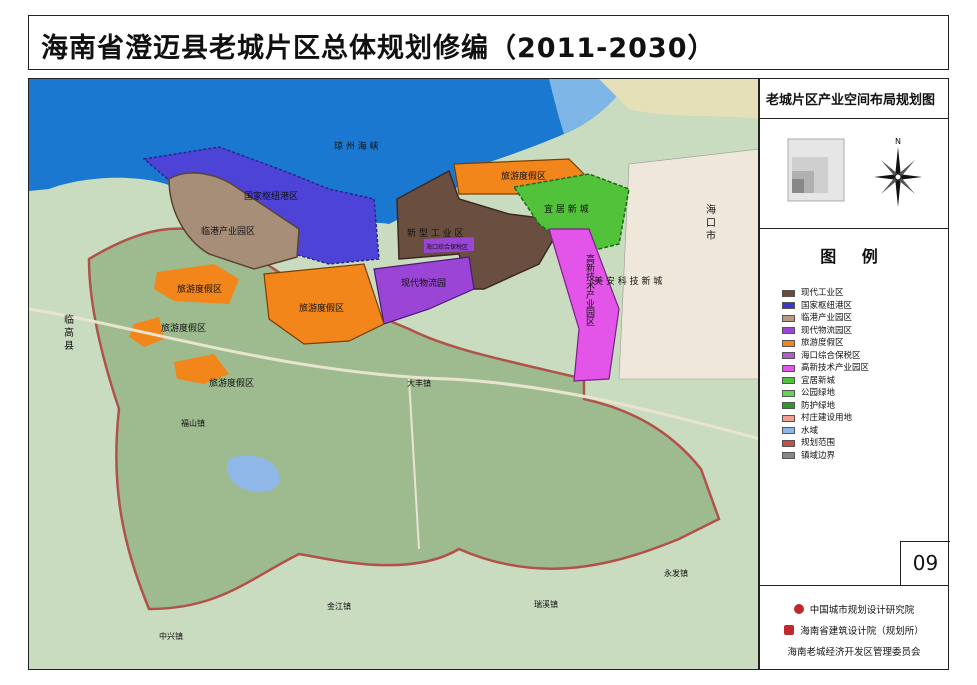 The image size is (977, 685). I want to click on legend-item: 规划范围, so click(825, 443).